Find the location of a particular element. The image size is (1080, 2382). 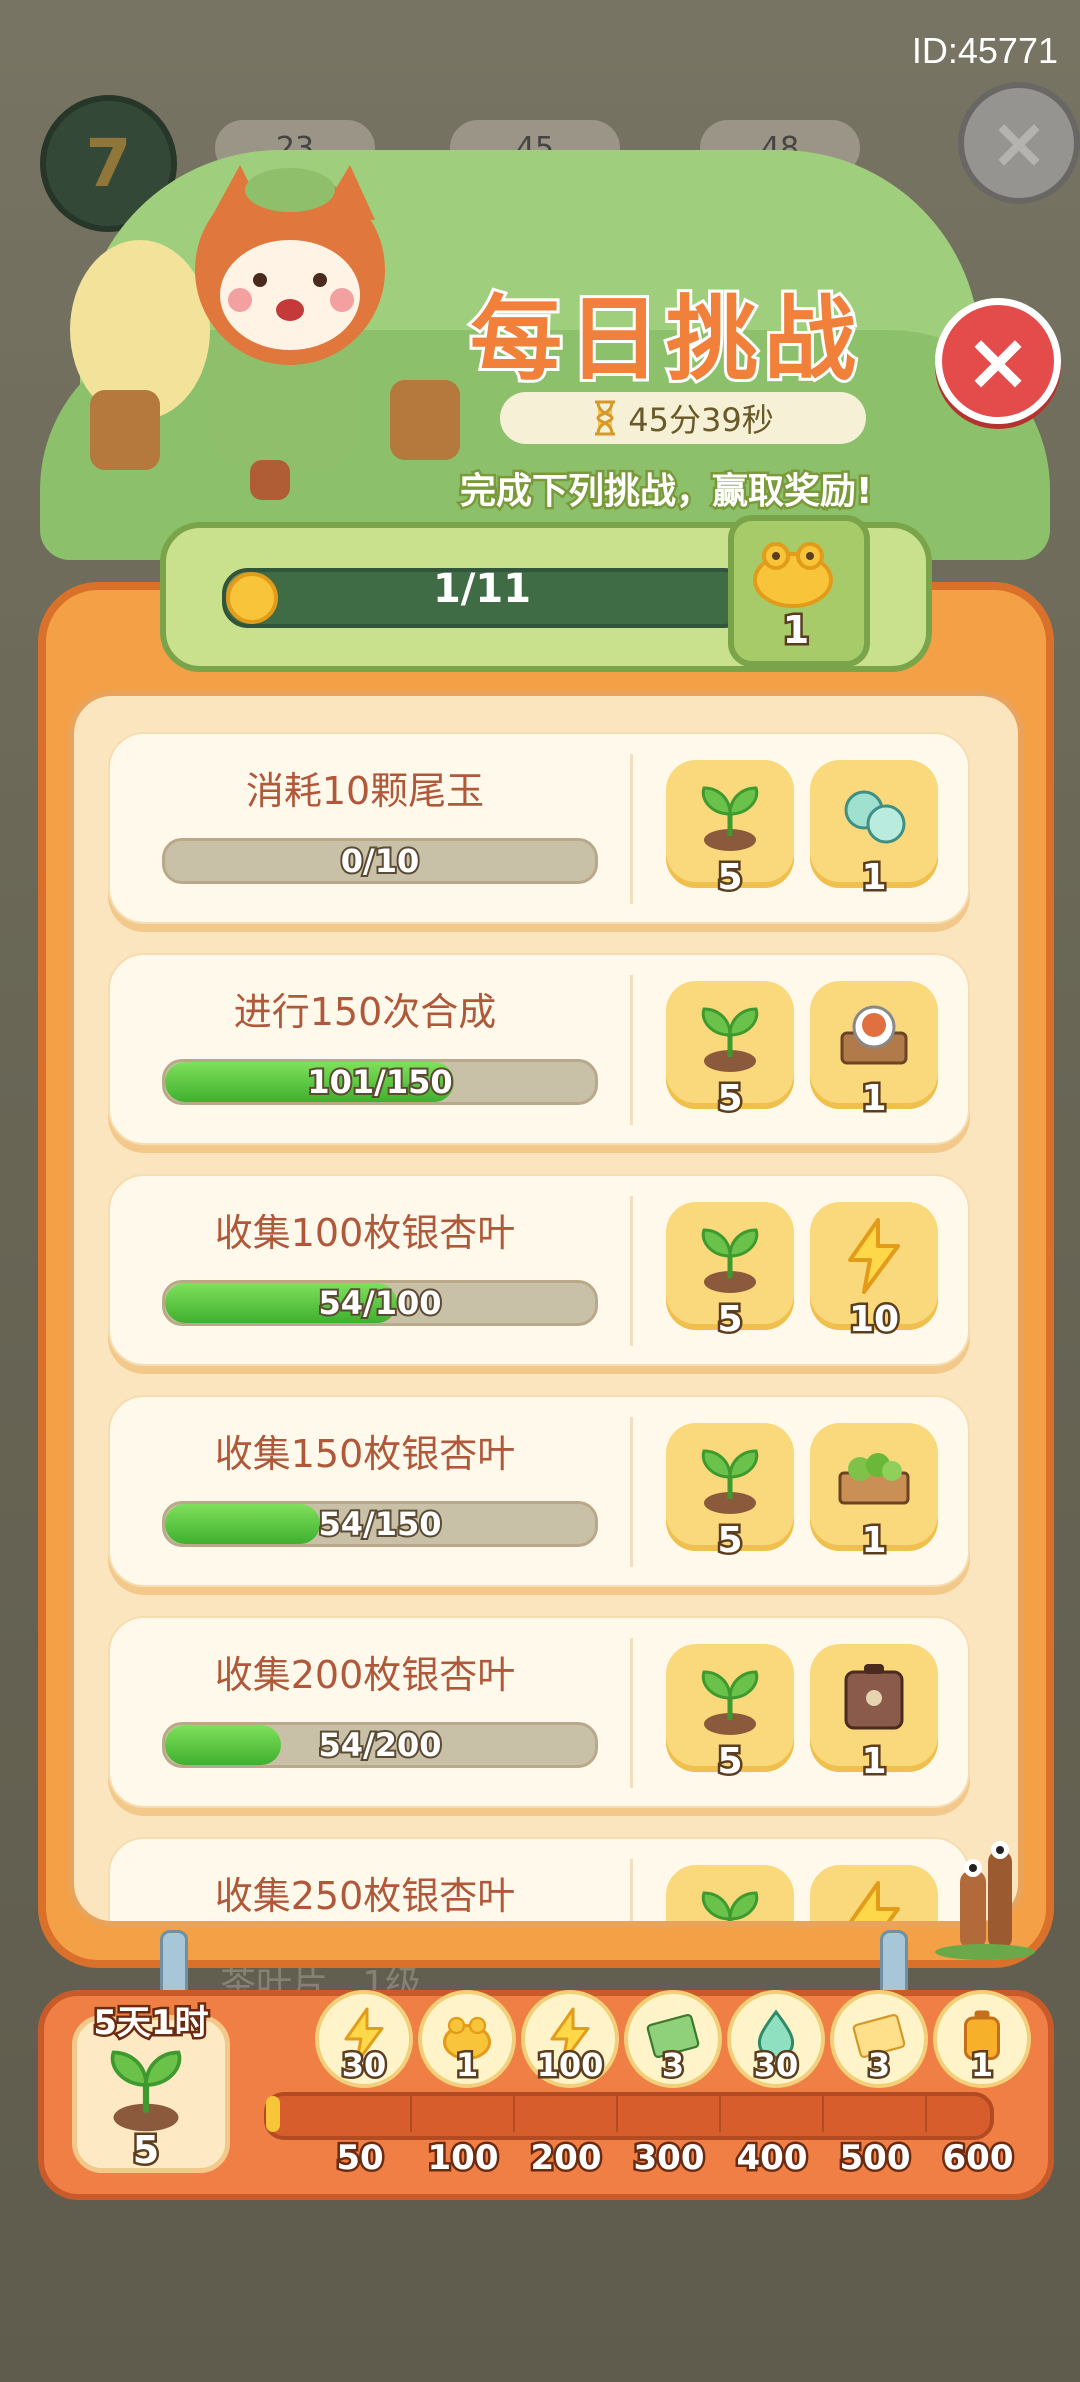

overall-reward-count: 1 is located at coordinates (795, 630).